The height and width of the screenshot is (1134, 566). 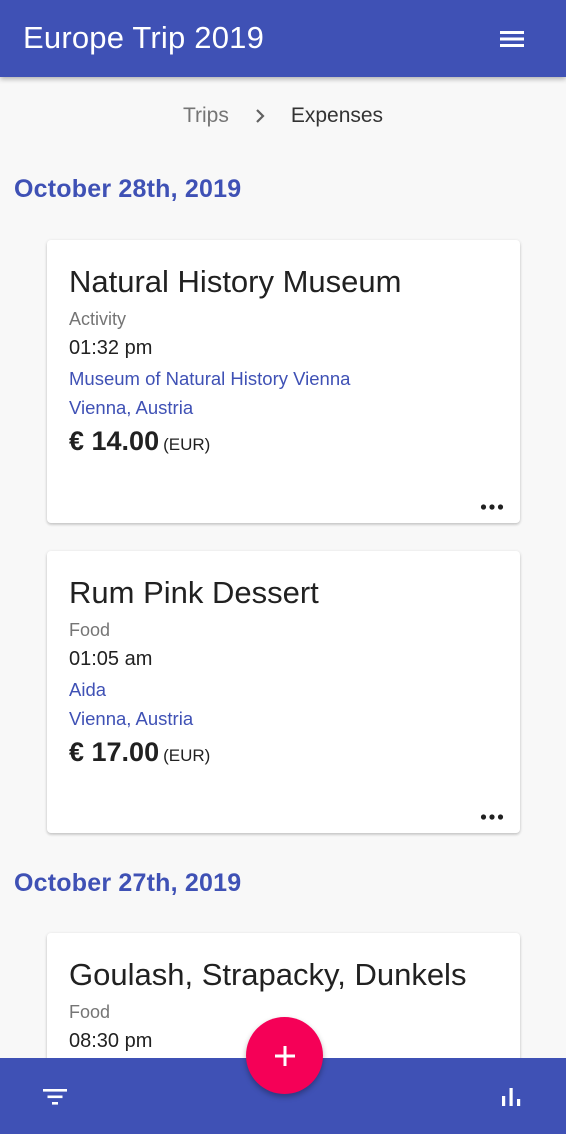 What do you see at coordinates (194, 592) in the screenshot?
I see `expense-title: Rum Pink Dessert` at bounding box center [194, 592].